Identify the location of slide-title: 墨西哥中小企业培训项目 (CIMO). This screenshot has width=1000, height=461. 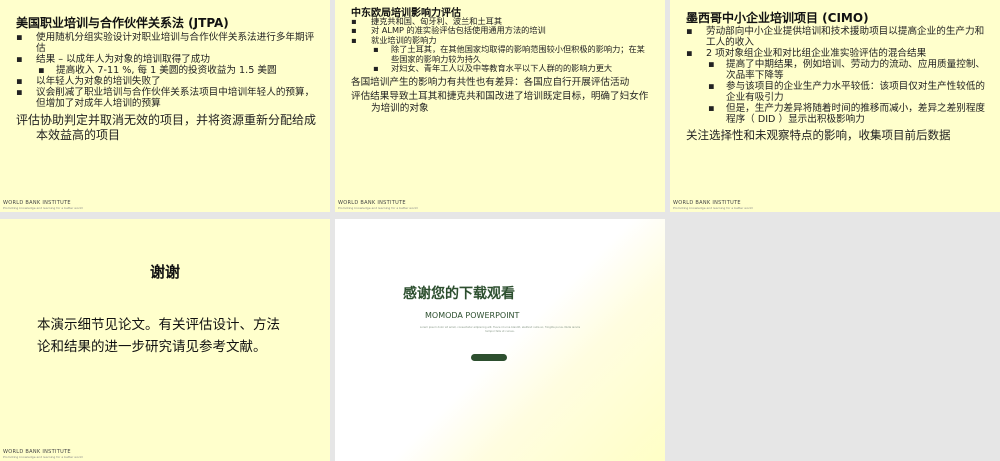
(777, 18).